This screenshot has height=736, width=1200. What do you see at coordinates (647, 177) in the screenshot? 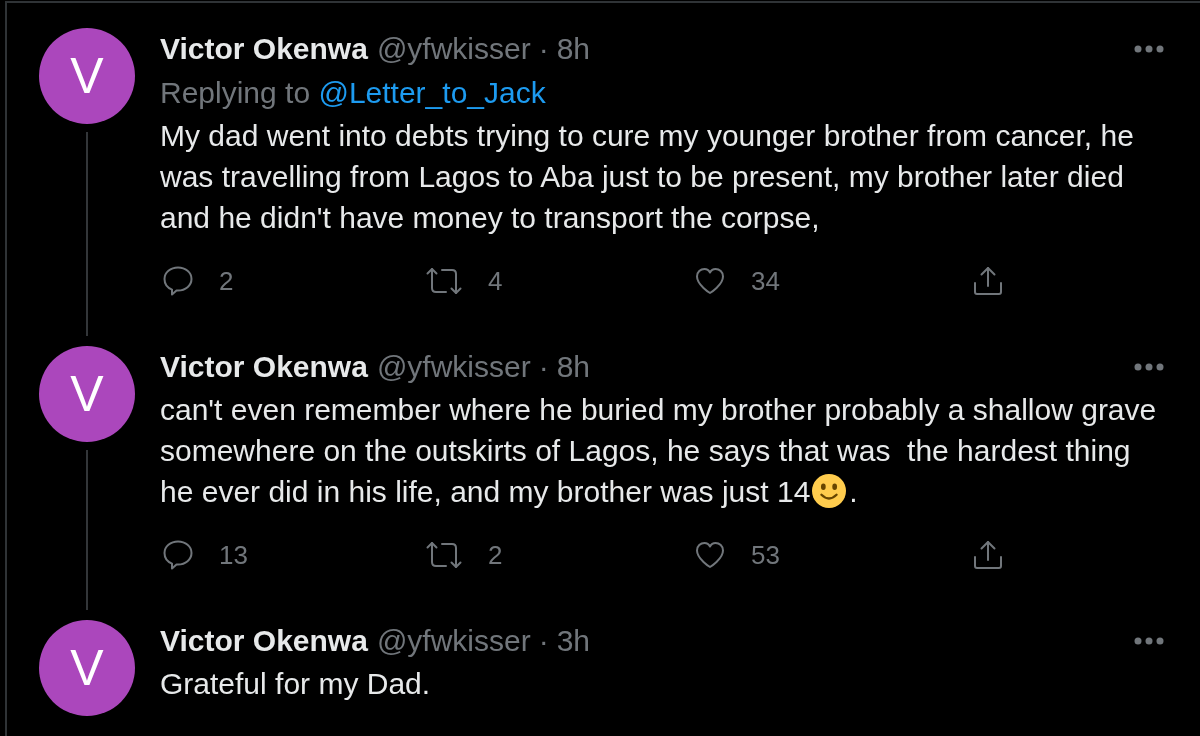
I see `tweet-text: My dad went into debts trying to cure my younger brother from cancer, he was travelling from Lagos to Aba just to be present, my brother later died and he didn't have money to transport the corpse,` at bounding box center [647, 177].